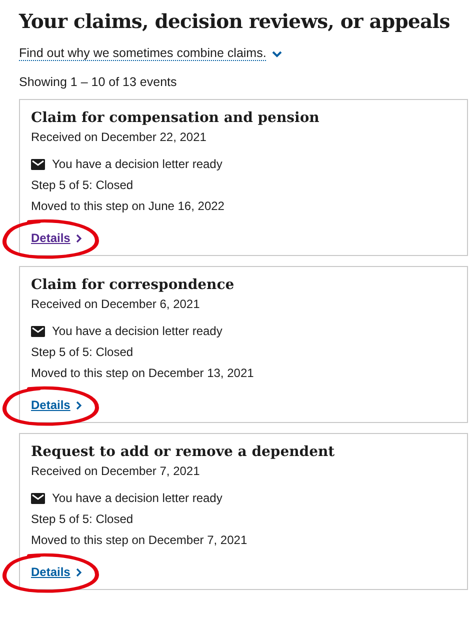  What do you see at coordinates (119, 137) in the screenshot?
I see `received-date: Received on December 22, 2021` at bounding box center [119, 137].